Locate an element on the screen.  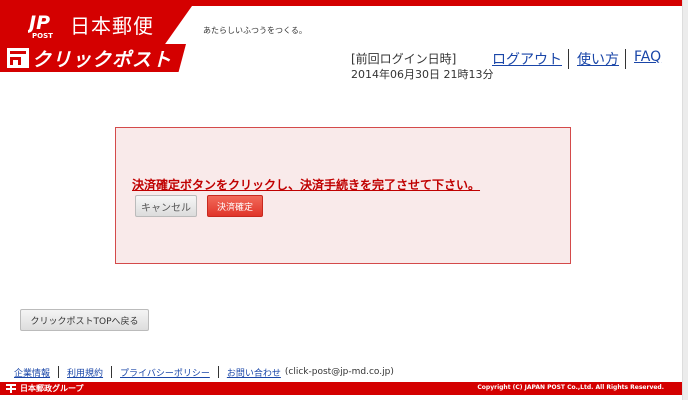
group-name: 日本郵政グループ is located at coordinates (52, 388).